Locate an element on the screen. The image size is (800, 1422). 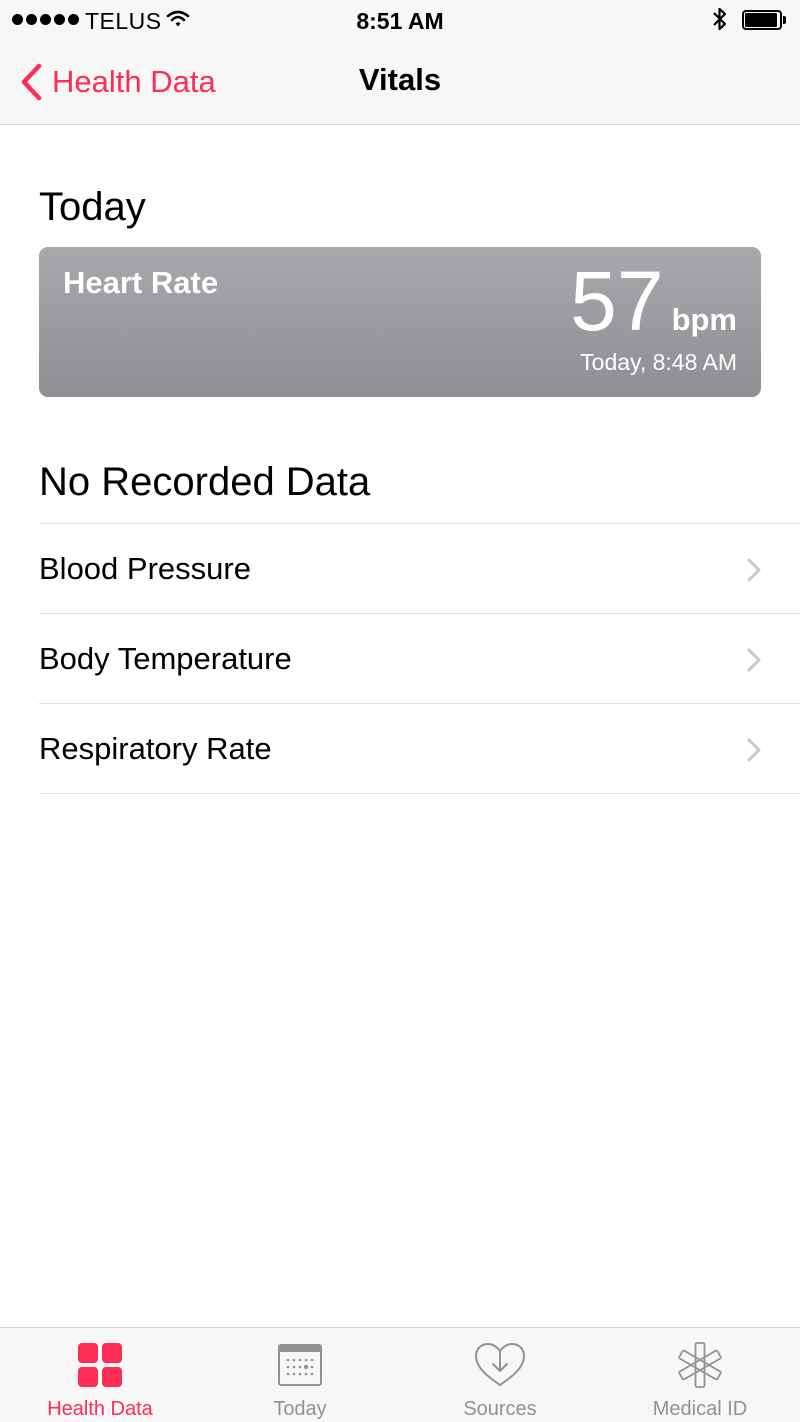
navigation-bar: Health Data Vitals is located at coordinates (400, 82).